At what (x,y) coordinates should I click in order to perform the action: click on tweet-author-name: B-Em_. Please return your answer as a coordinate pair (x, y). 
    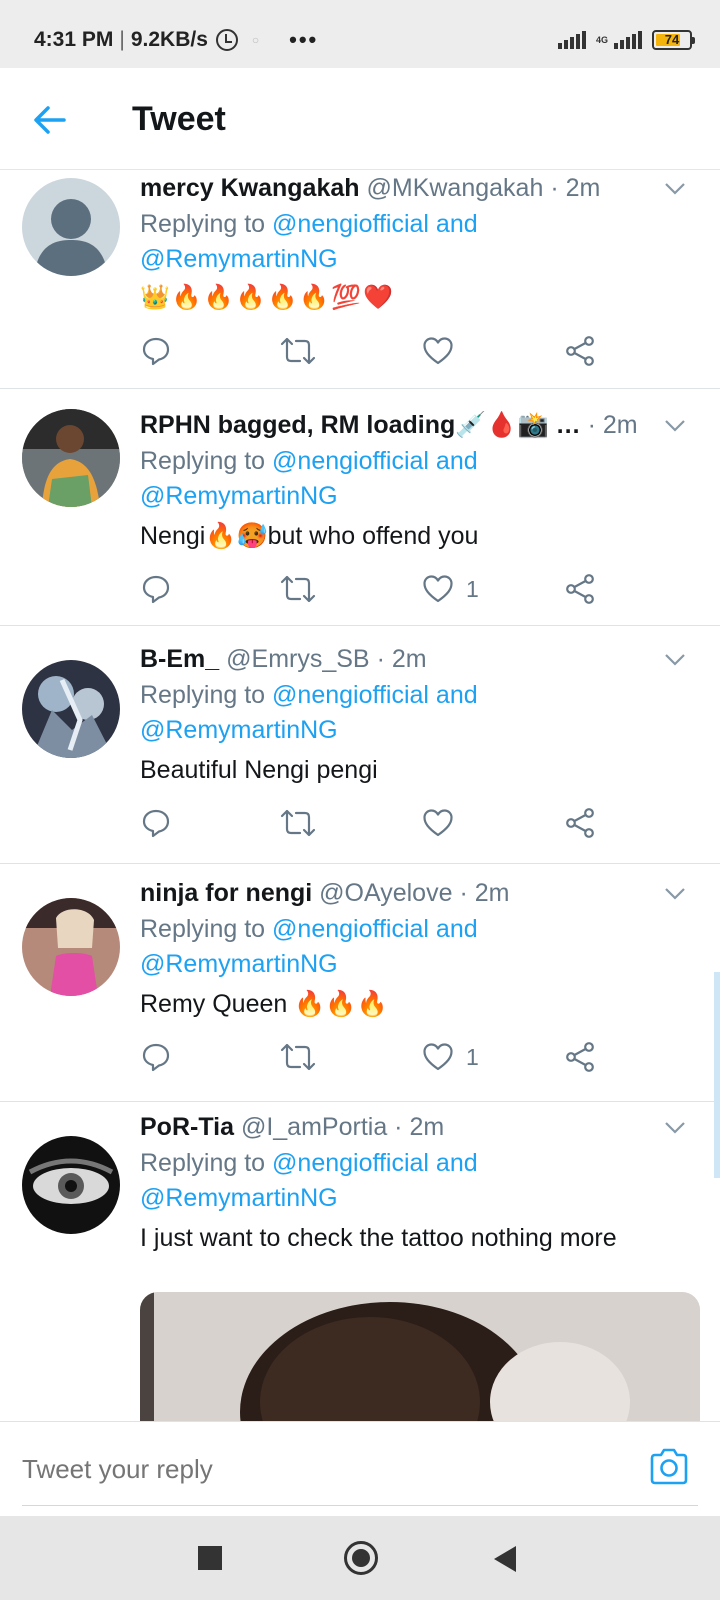
    Looking at the image, I should click on (179, 659).